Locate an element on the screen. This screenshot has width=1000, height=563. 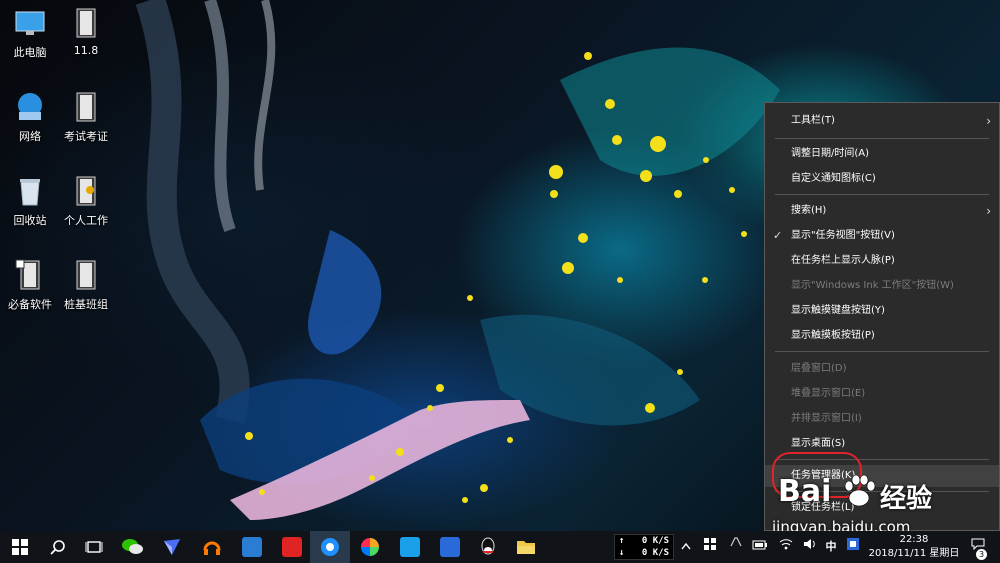
taskbar-app-nav is located at coordinates (450, 547).